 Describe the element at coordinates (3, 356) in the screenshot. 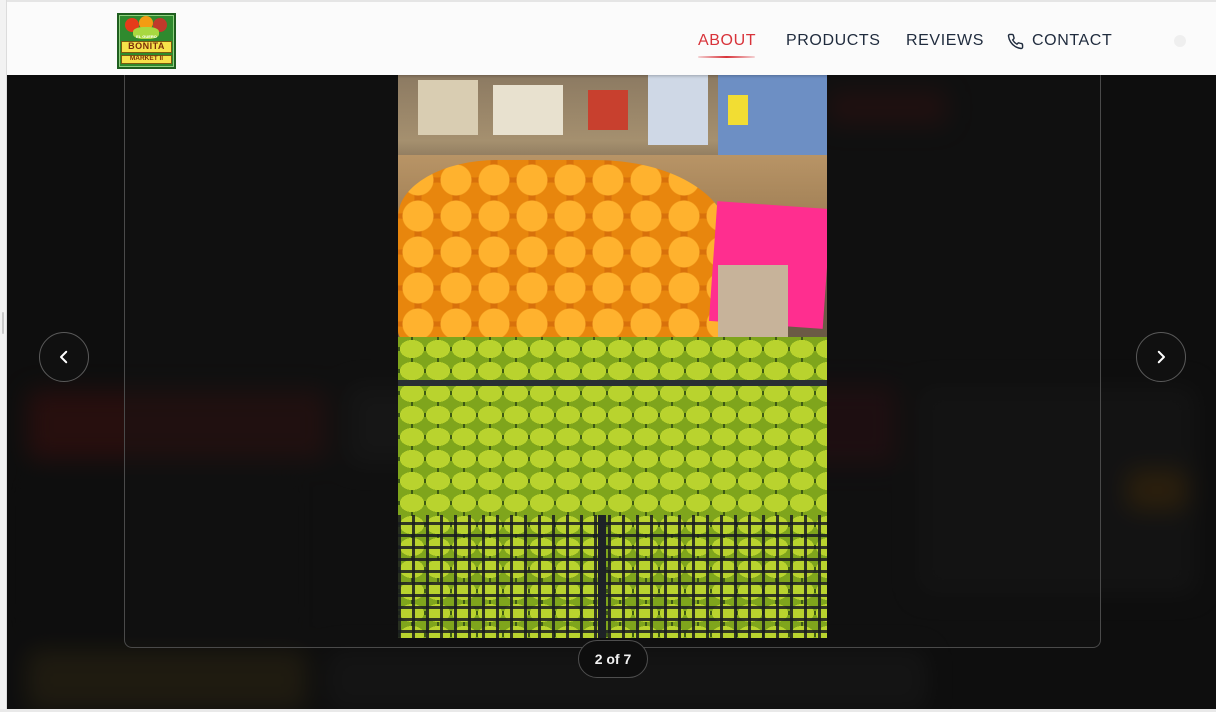

I see `left-edge-strip` at that location.